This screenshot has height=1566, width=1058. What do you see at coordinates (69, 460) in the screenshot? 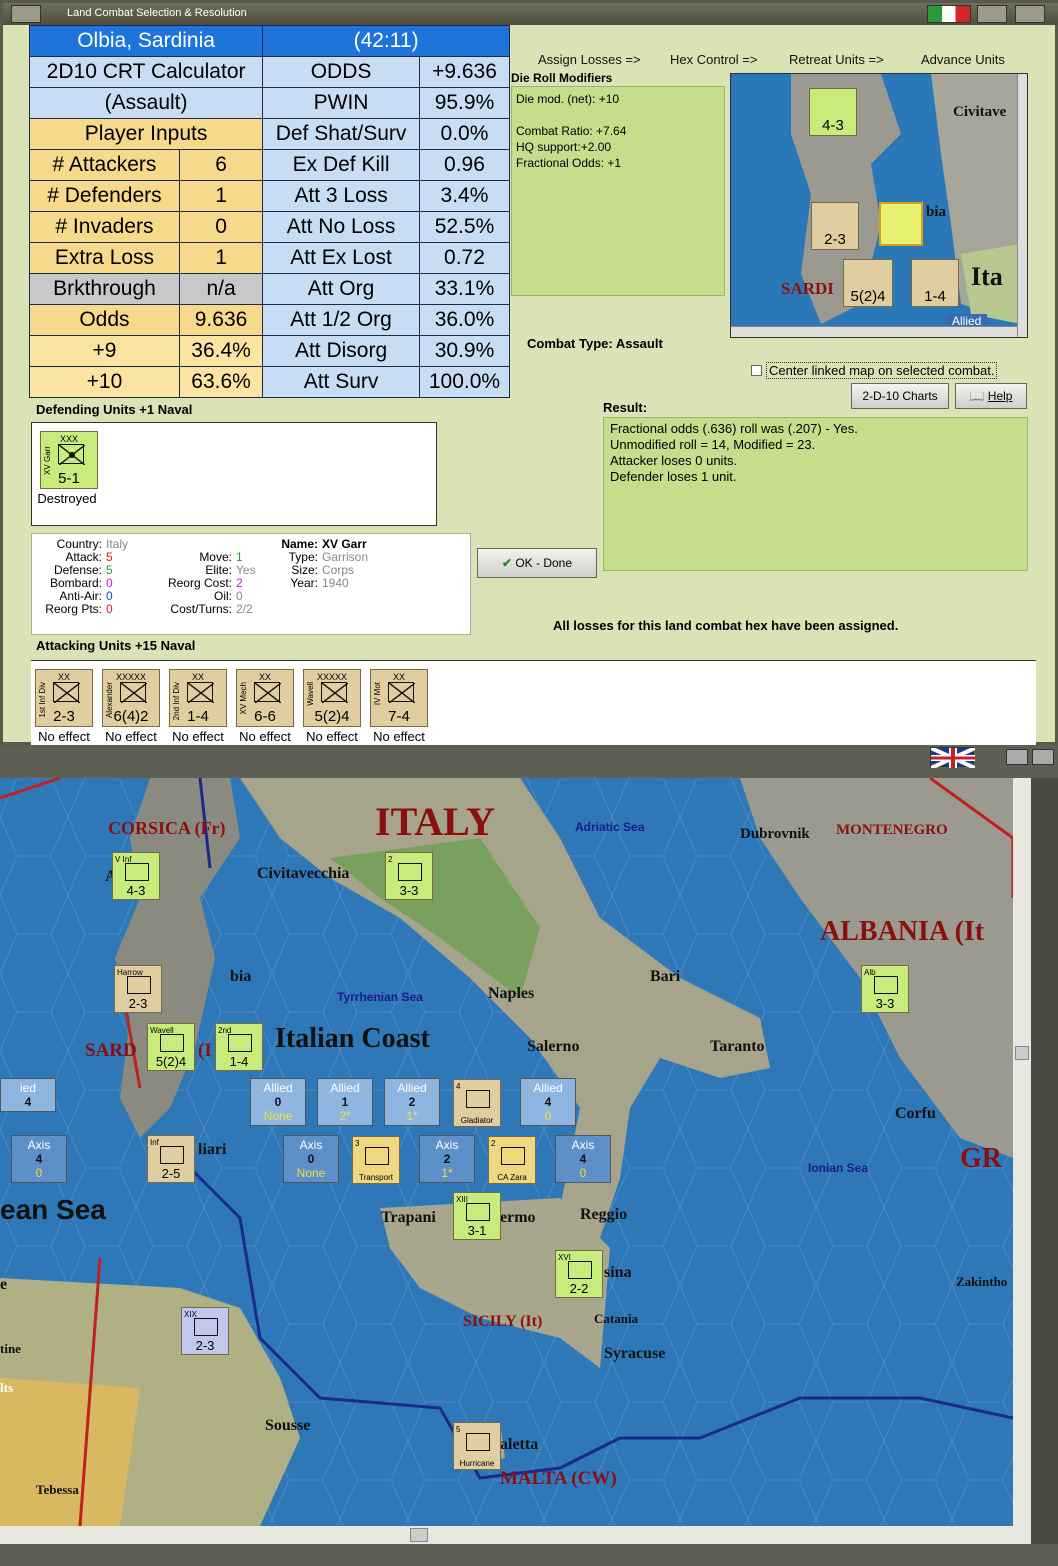
I see `defending-unit-counter: XXX XV Garr 5-1` at bounding box center [69, 460].